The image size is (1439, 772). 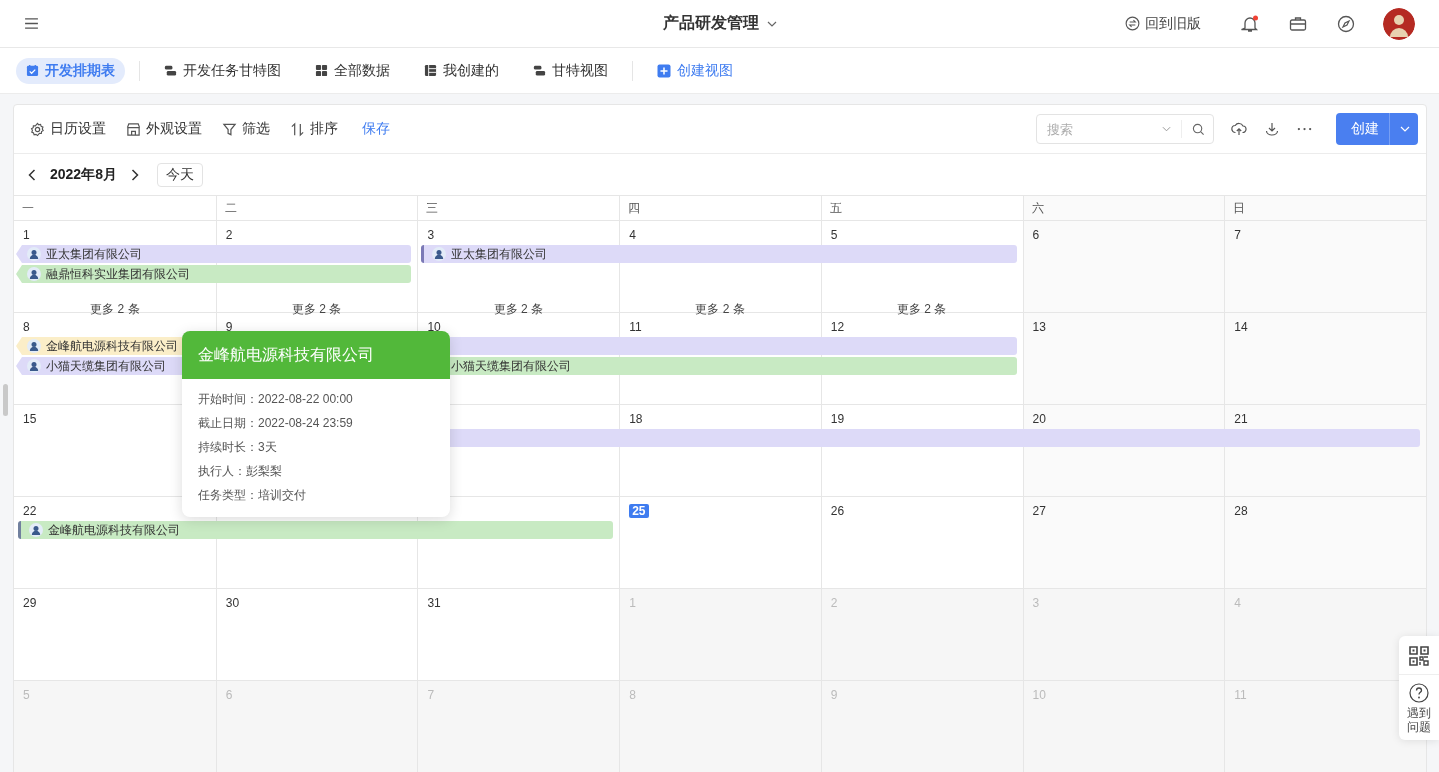 I want to click on swap-icon, so click(x=1132, y=23).